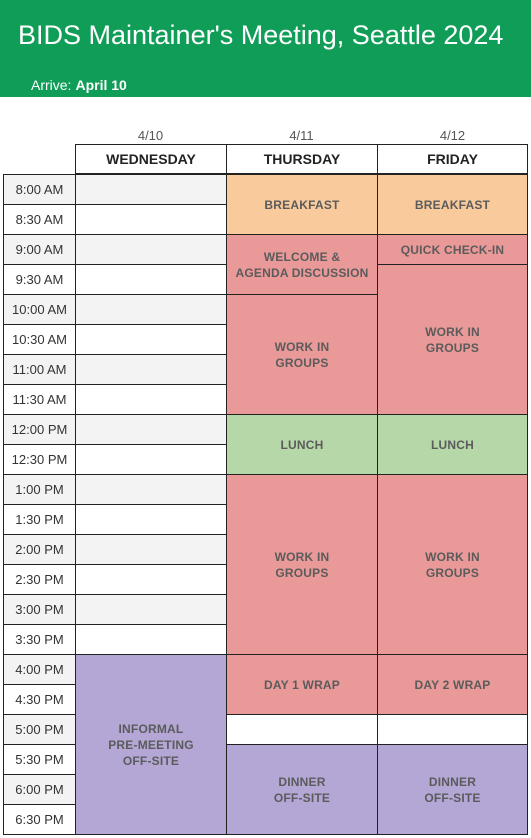  Describe the element at coordinates (452, 250) in the screenshot. I see `event-quick-check-in: QUICK CHECK-IN` at that location.